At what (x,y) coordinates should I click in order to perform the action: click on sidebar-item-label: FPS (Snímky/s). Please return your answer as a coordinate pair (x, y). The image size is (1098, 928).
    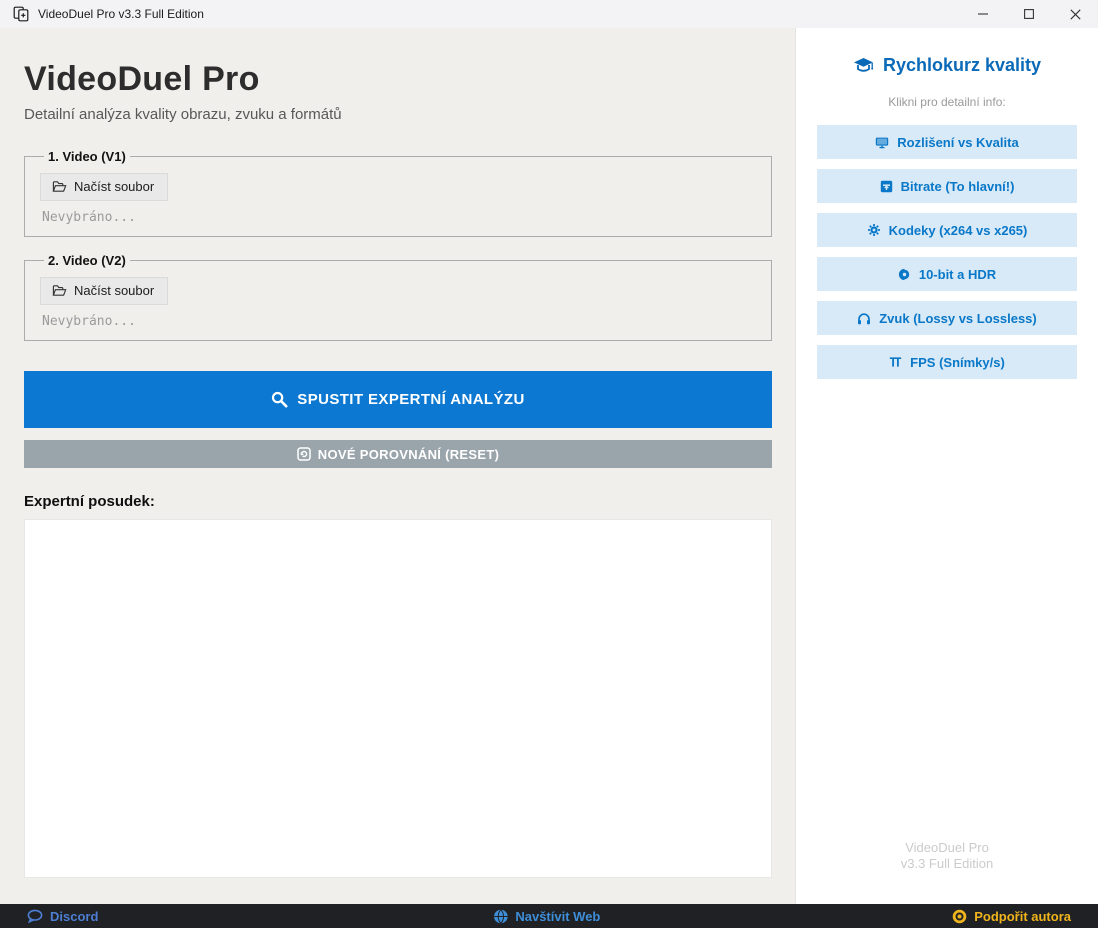
    Looking at the image, I should click on (957, 362).